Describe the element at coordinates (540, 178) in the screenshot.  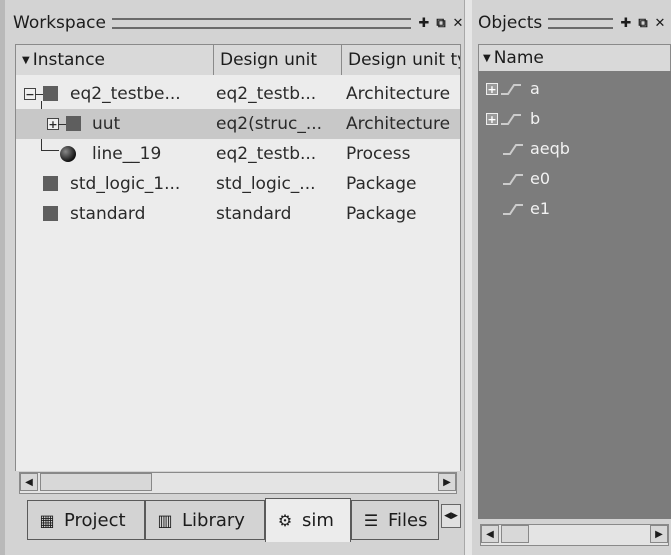
I see `object-name: e0` at that location.